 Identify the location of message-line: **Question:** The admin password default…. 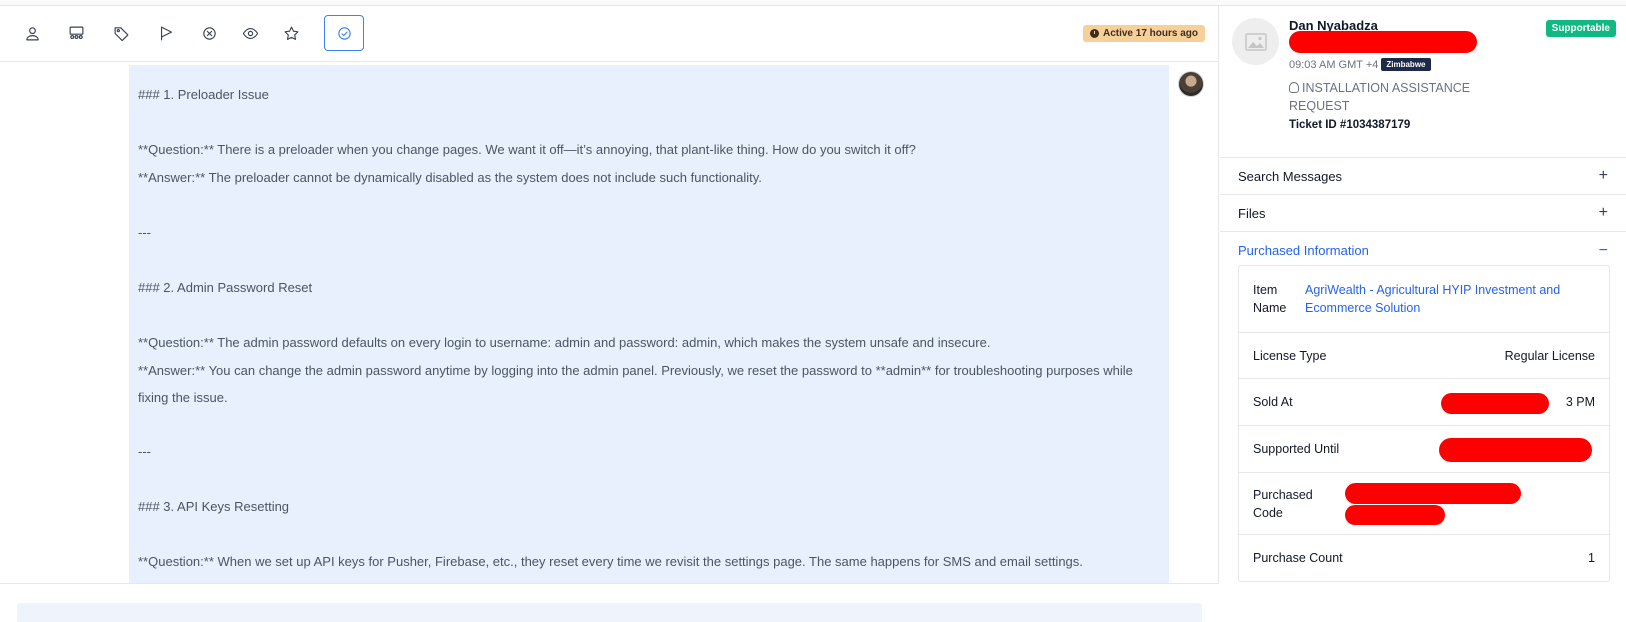
(564, 342).